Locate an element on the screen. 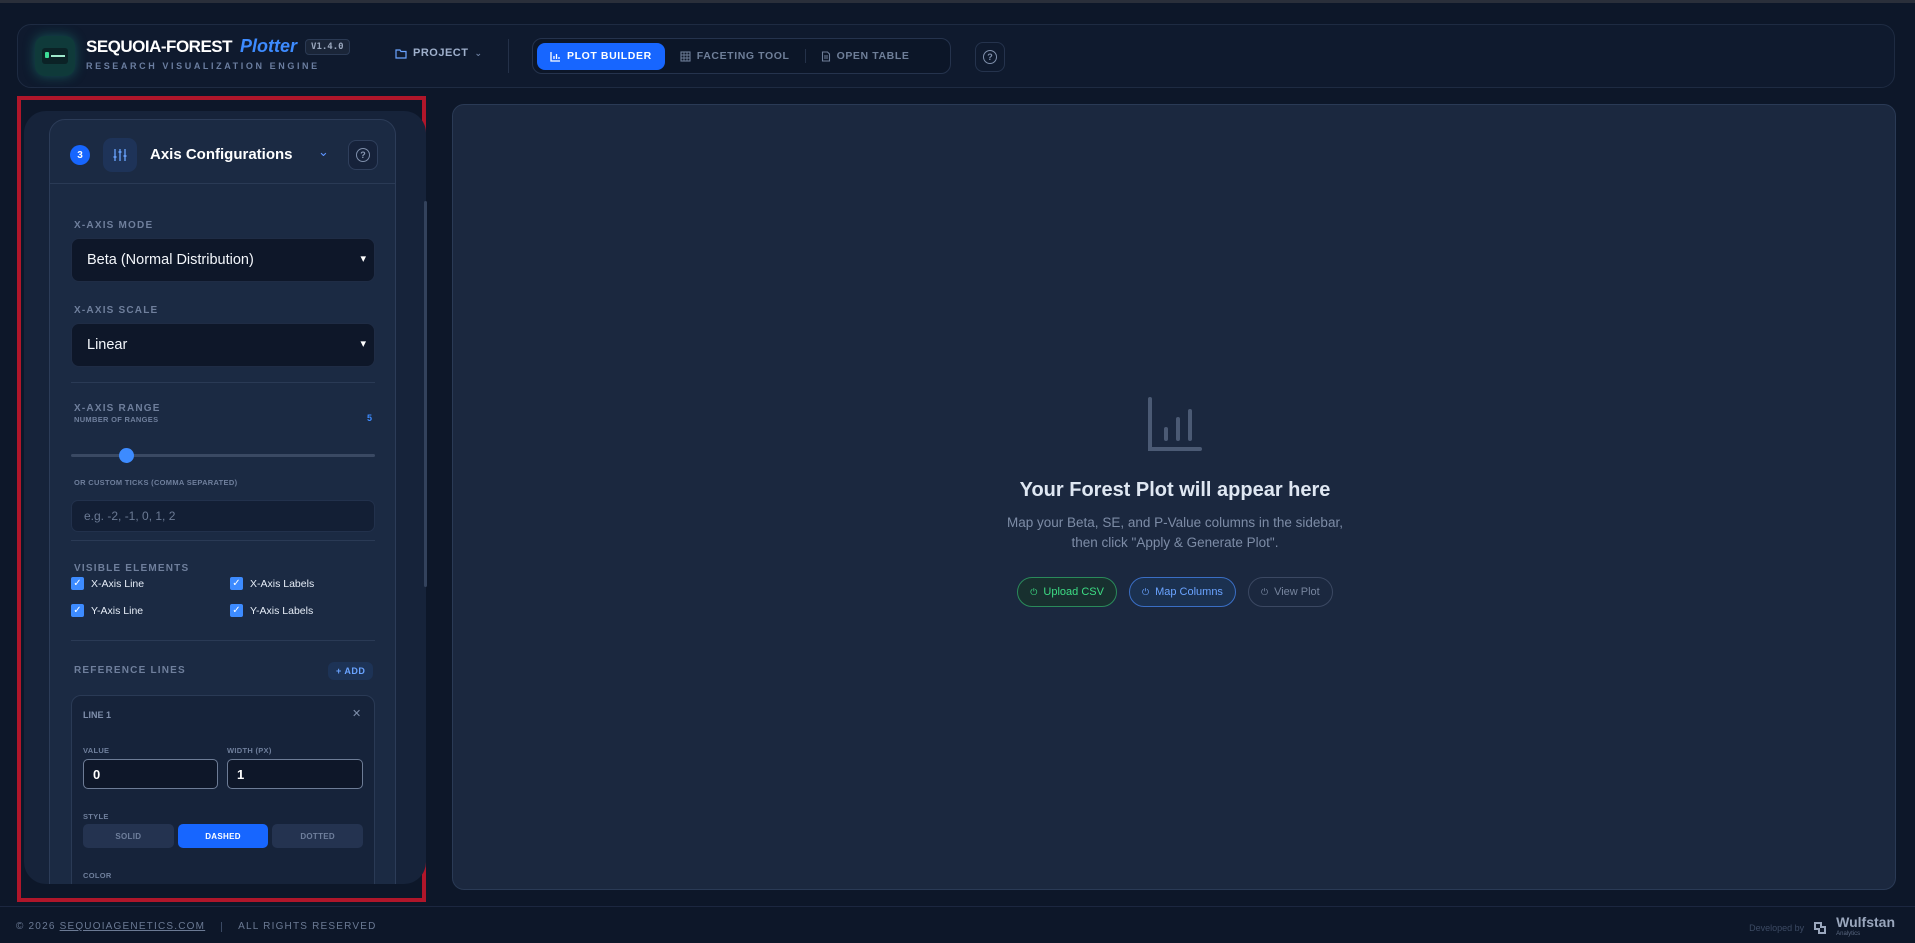 This screenshot has width=1915, height=943. checkbox-label: X-Axis Labels is located at coordinates (282, 583).